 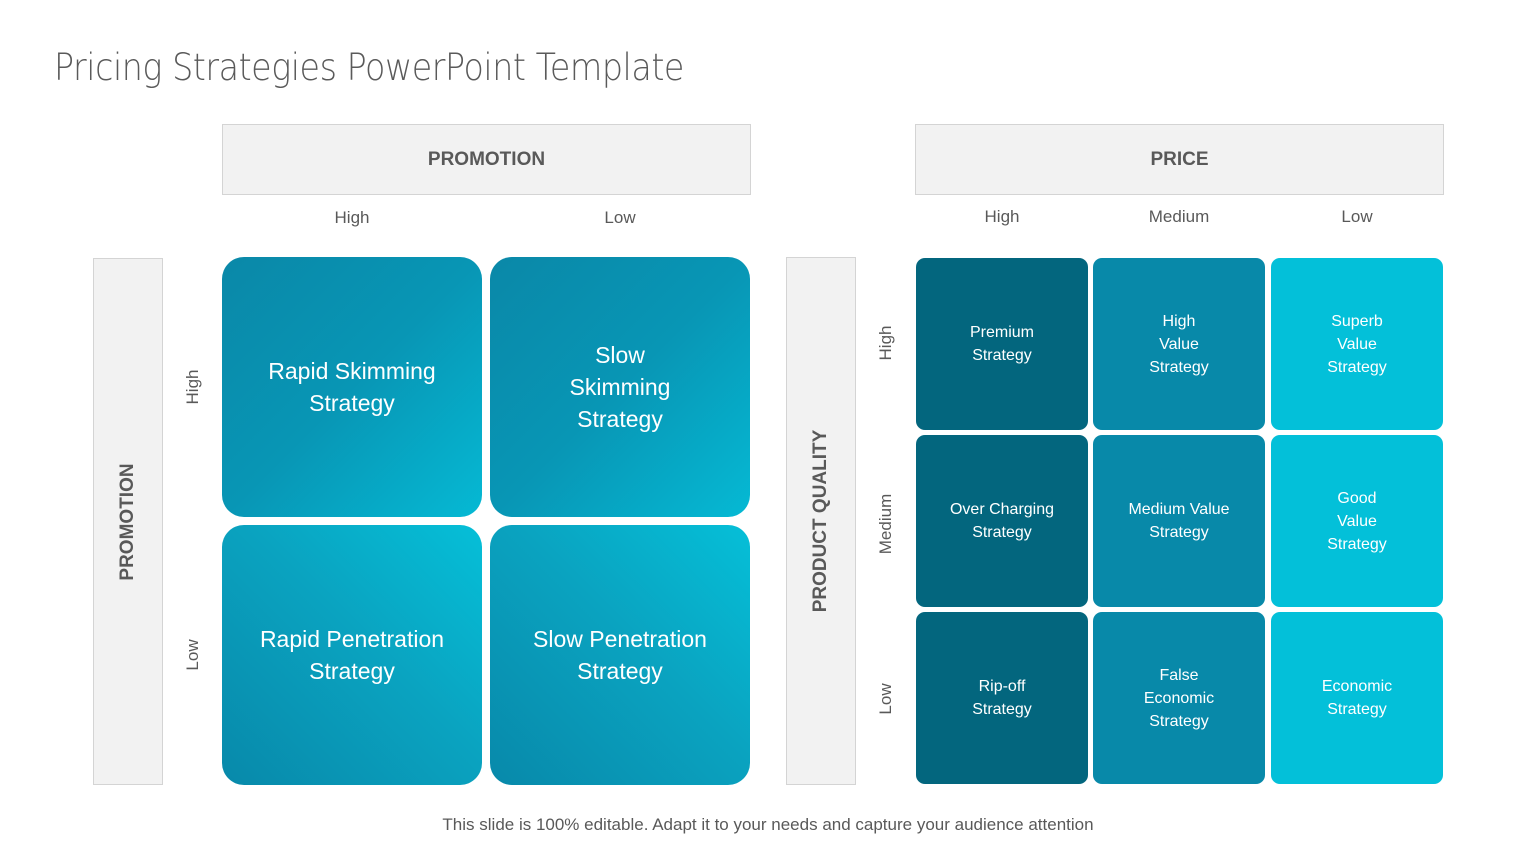 I want to click on cell-economic: Economic Strategy, so click(x=1357, y=698).